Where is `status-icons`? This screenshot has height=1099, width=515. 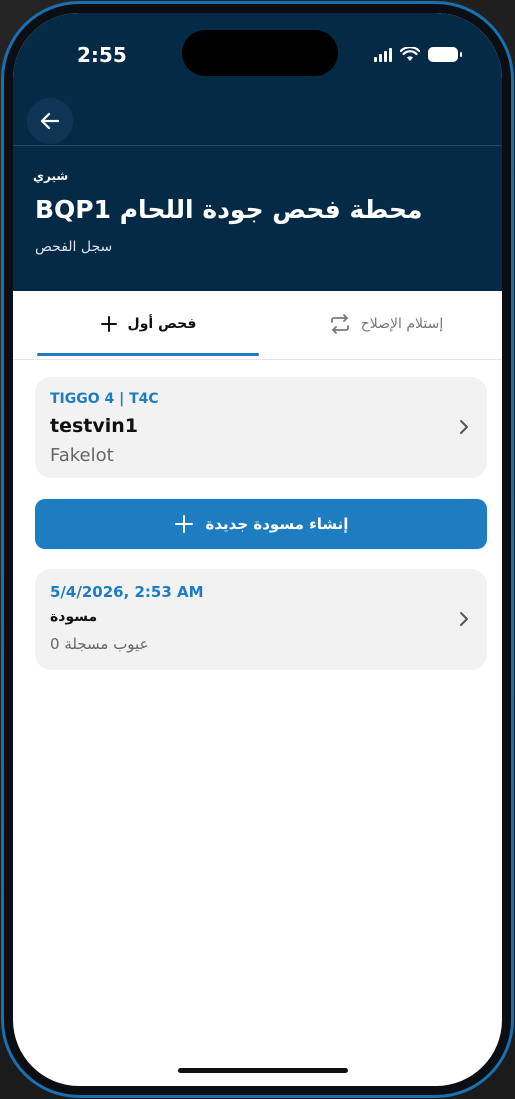 status-icons is located at coordinates (418, 54).